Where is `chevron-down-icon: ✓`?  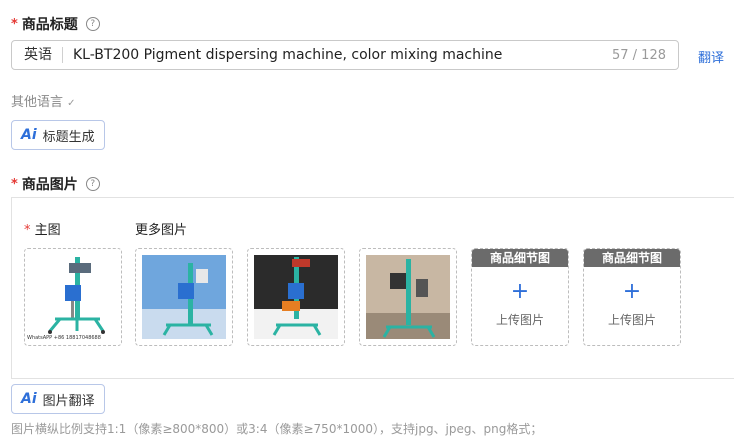 chevron-down-icon: ✓ is located at coordinates (71, 103).